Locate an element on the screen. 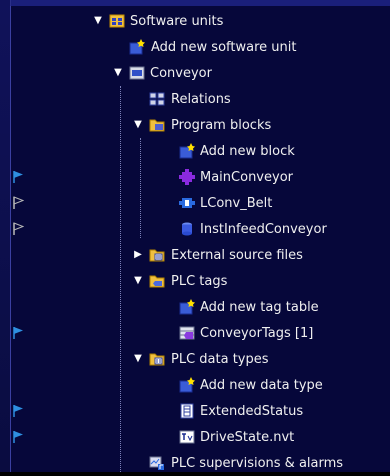 The height and width of the screenshot is (476, 390). tree-item-label: MainConveyor is located at coordinates (246, 177).